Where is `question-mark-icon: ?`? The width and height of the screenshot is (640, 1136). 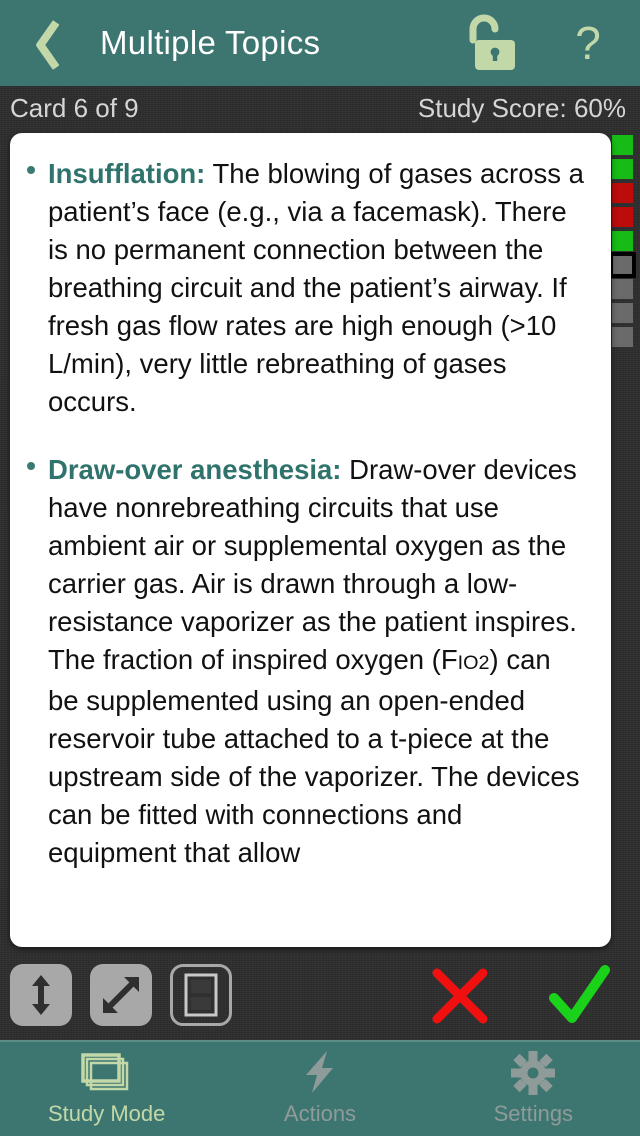
question-mark-icon: ? is located at coordinates (588, 43).